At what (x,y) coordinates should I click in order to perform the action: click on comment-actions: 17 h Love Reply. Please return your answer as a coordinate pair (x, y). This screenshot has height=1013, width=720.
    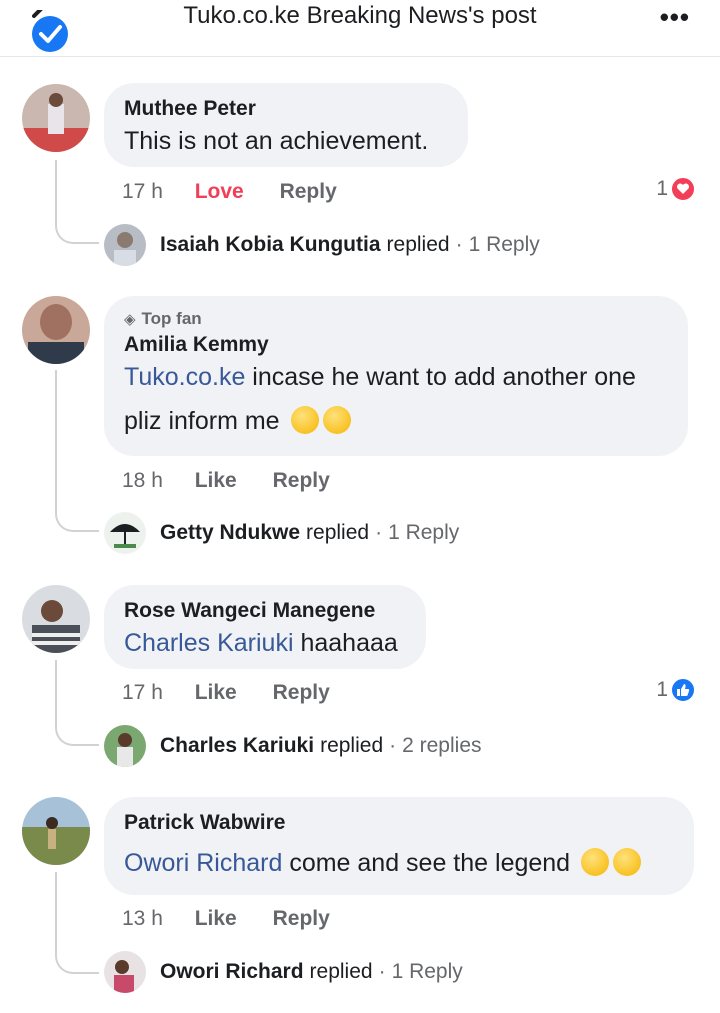
    Looking at the image, I should click on (229, 192).